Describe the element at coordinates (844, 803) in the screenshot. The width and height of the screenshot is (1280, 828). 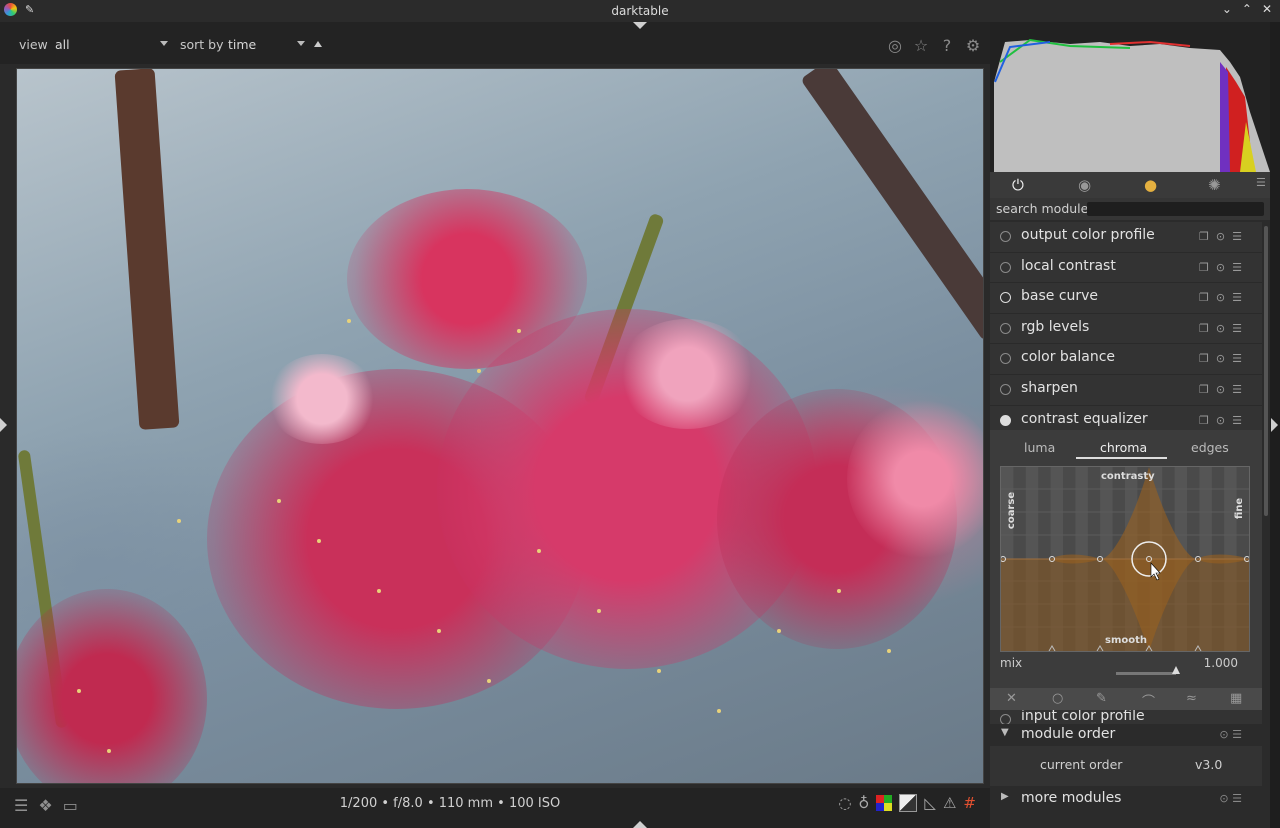
I see `focus-peaking-icon: ◌` at that location.